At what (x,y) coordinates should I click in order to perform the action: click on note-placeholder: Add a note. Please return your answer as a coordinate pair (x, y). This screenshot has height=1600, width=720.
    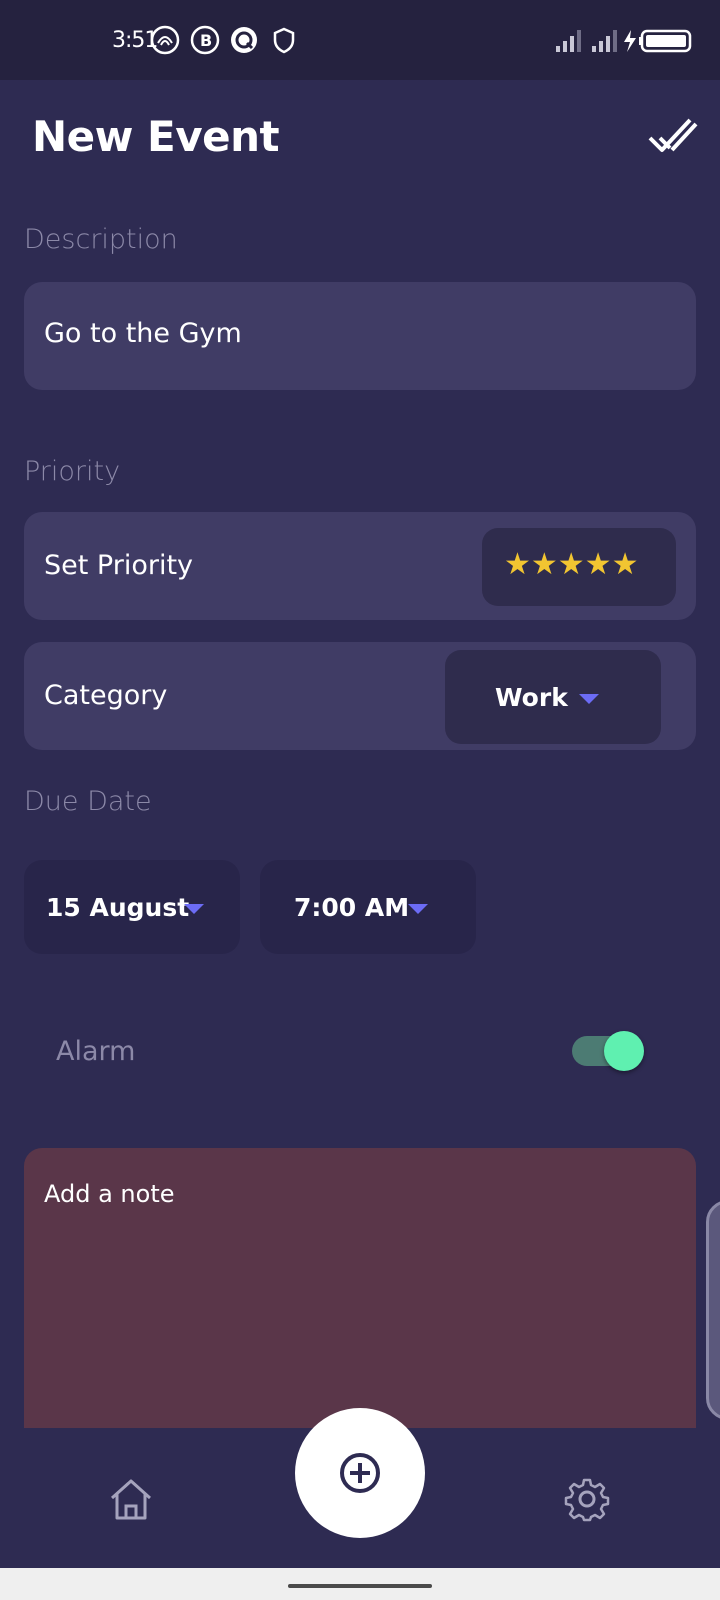
    Looking at the image, I should click on (109, 1194).